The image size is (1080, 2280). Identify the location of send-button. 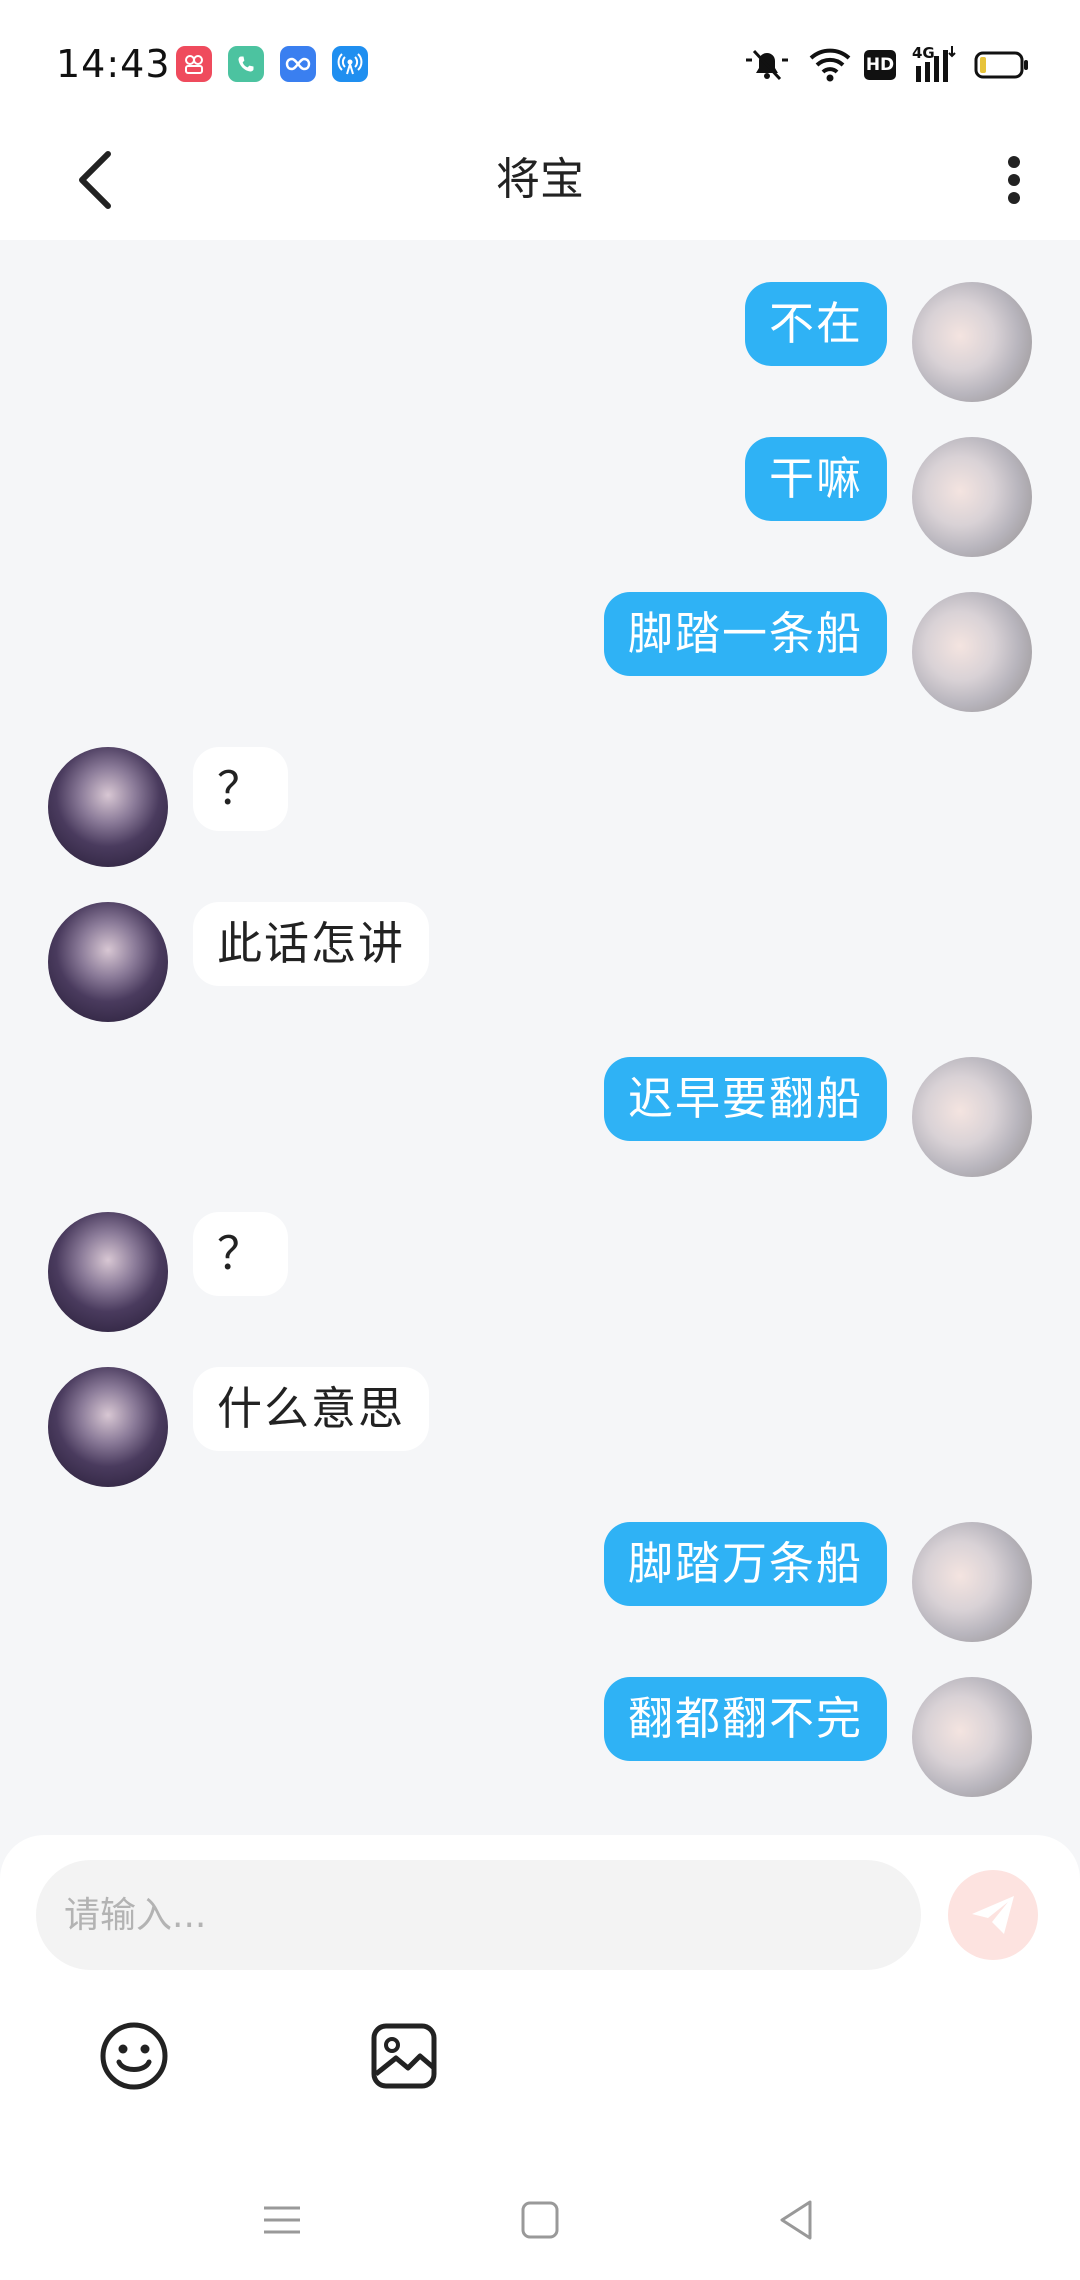
(993, 1915).